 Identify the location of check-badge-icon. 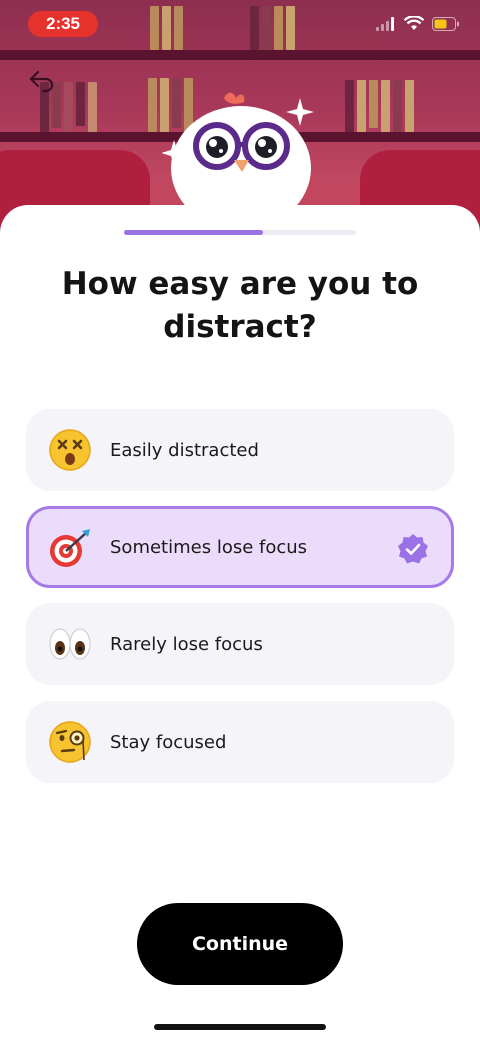
(413, 549).